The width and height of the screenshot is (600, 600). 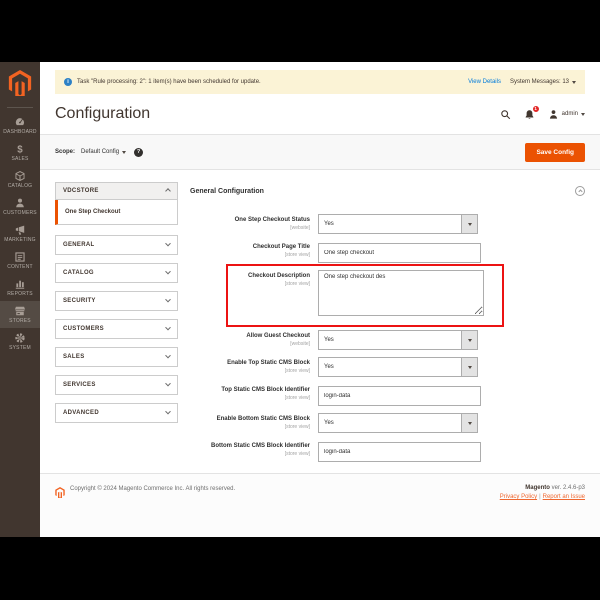 I want to click on nav-section-security: SECURITY, so click(x=116, y=301).